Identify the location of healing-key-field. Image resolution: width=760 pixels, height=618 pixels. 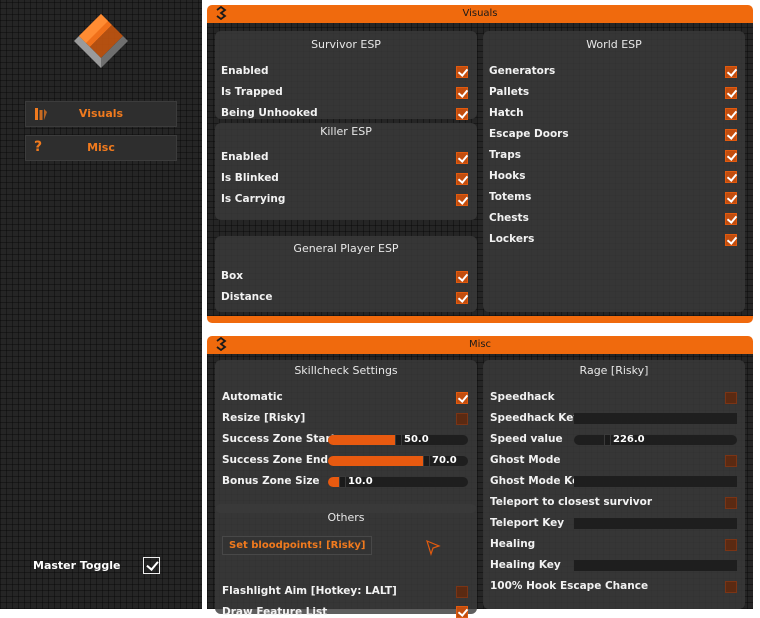
(655, 565).